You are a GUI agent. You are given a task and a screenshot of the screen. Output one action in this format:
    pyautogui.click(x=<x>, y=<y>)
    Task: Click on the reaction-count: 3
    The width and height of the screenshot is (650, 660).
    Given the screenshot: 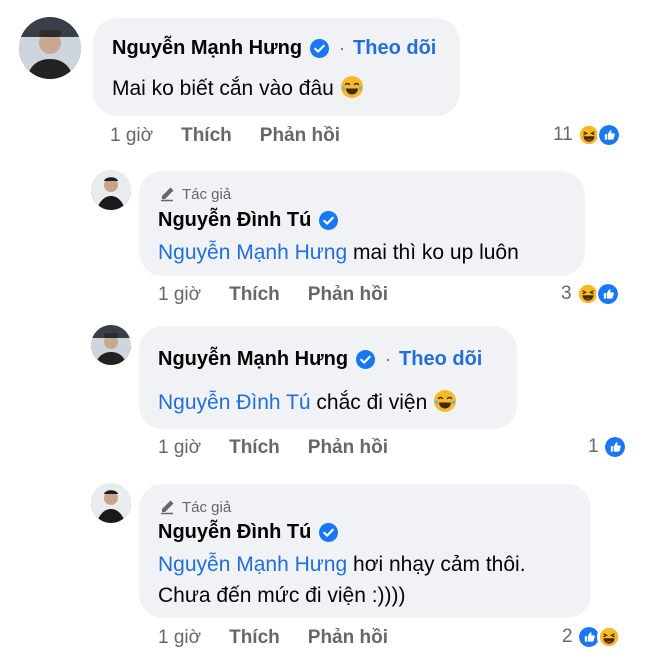 What is the action you would take?
    pyautogui.click(x=566, y=293)
    